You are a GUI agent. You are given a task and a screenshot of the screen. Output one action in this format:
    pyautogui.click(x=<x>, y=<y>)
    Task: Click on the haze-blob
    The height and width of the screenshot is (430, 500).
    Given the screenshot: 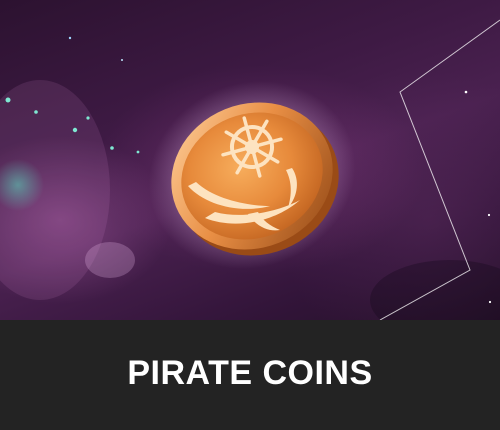 What is the action you would take?
    pyautogui.click(x=110, y=260)
    